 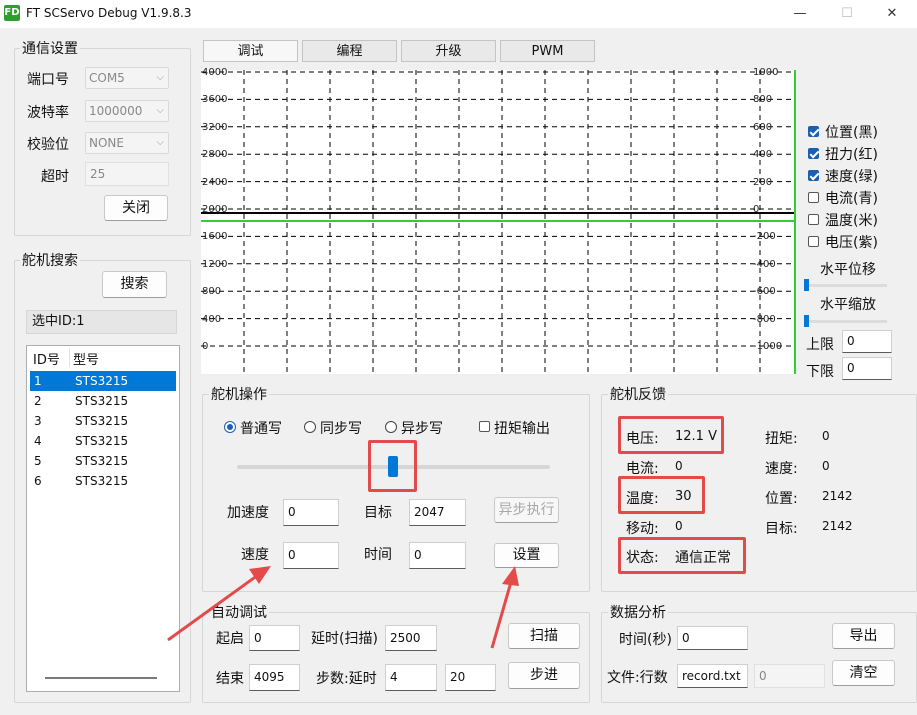 What do you see at coordinates (544, 675) in the screenshot?
I see `step-button: 步进` at bounding box center [544, 675].